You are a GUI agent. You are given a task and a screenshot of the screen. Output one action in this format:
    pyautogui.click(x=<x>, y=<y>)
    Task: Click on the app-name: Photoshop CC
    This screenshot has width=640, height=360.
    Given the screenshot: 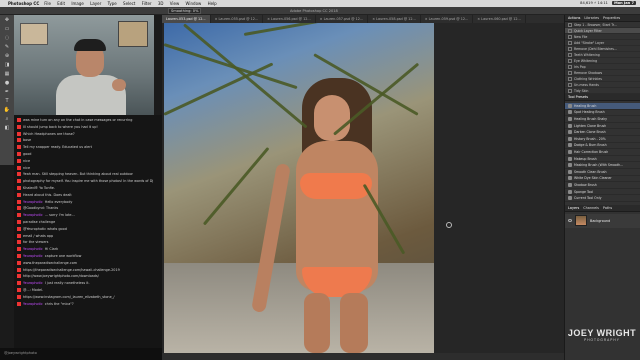 What is the action you would take?
    pyautogui.click(x=23, y=3)
    